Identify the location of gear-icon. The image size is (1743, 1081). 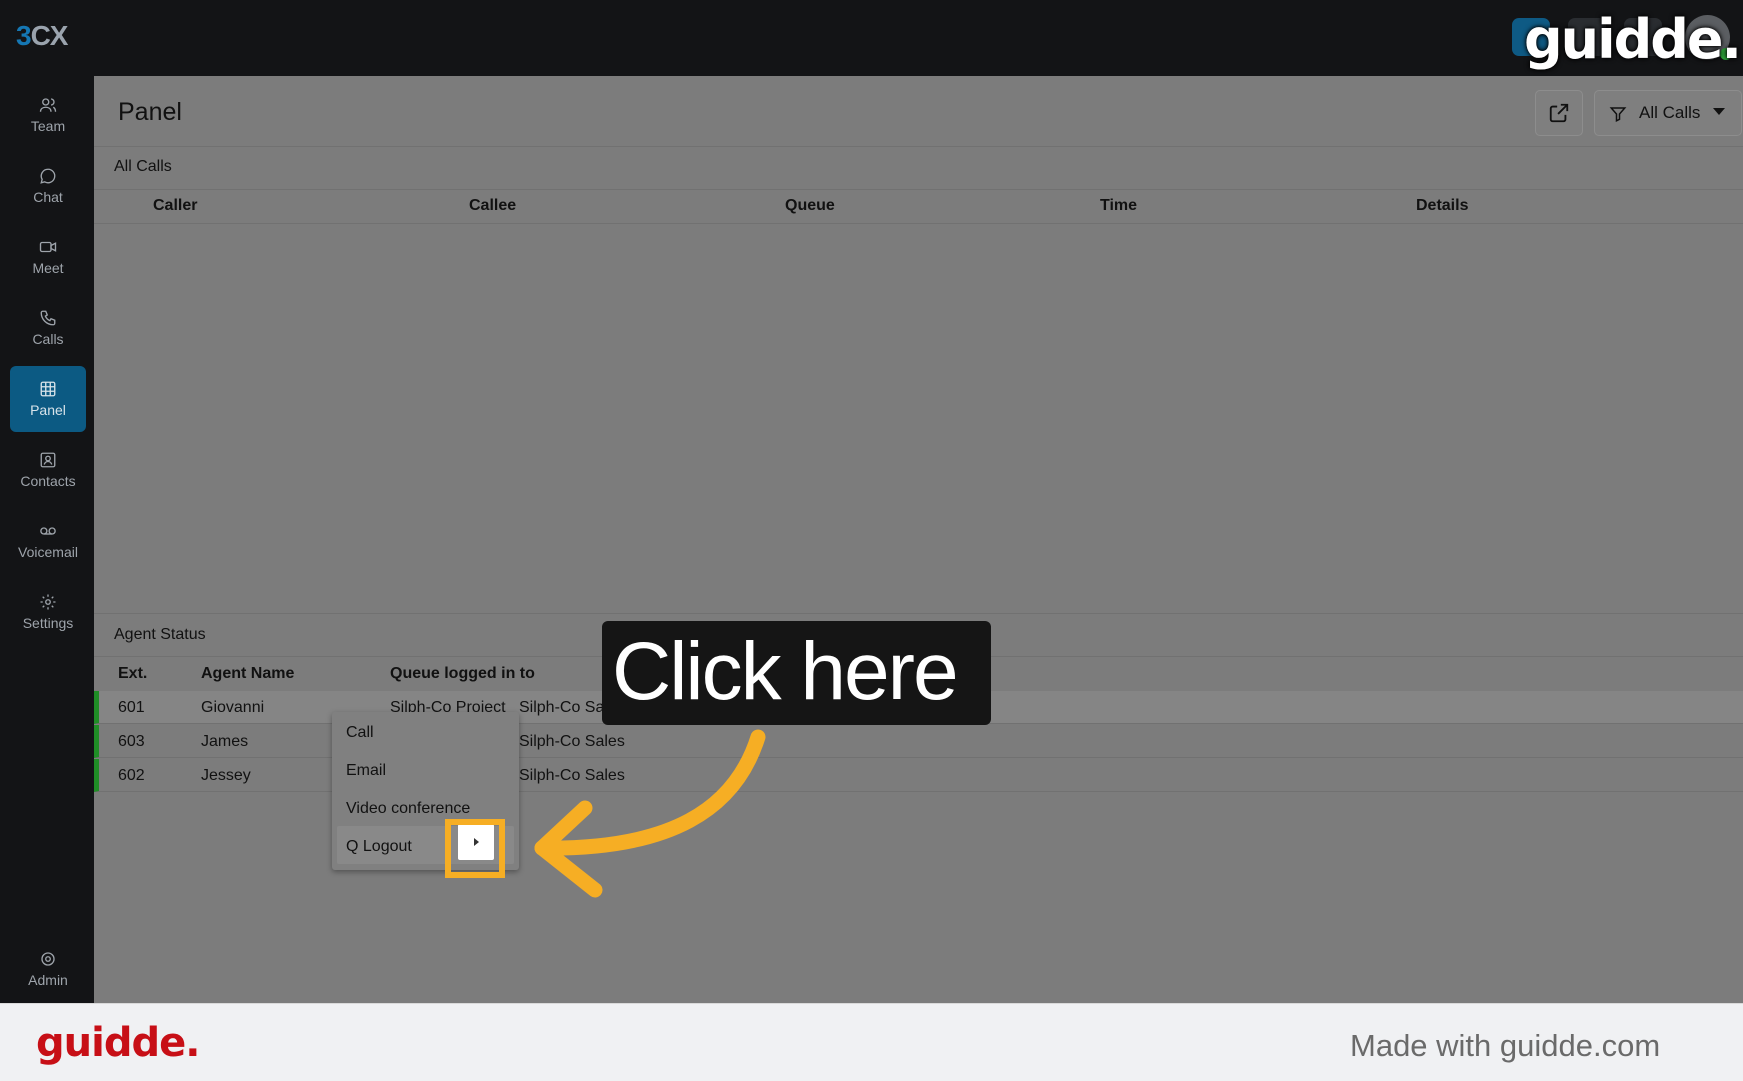
(48, 602).